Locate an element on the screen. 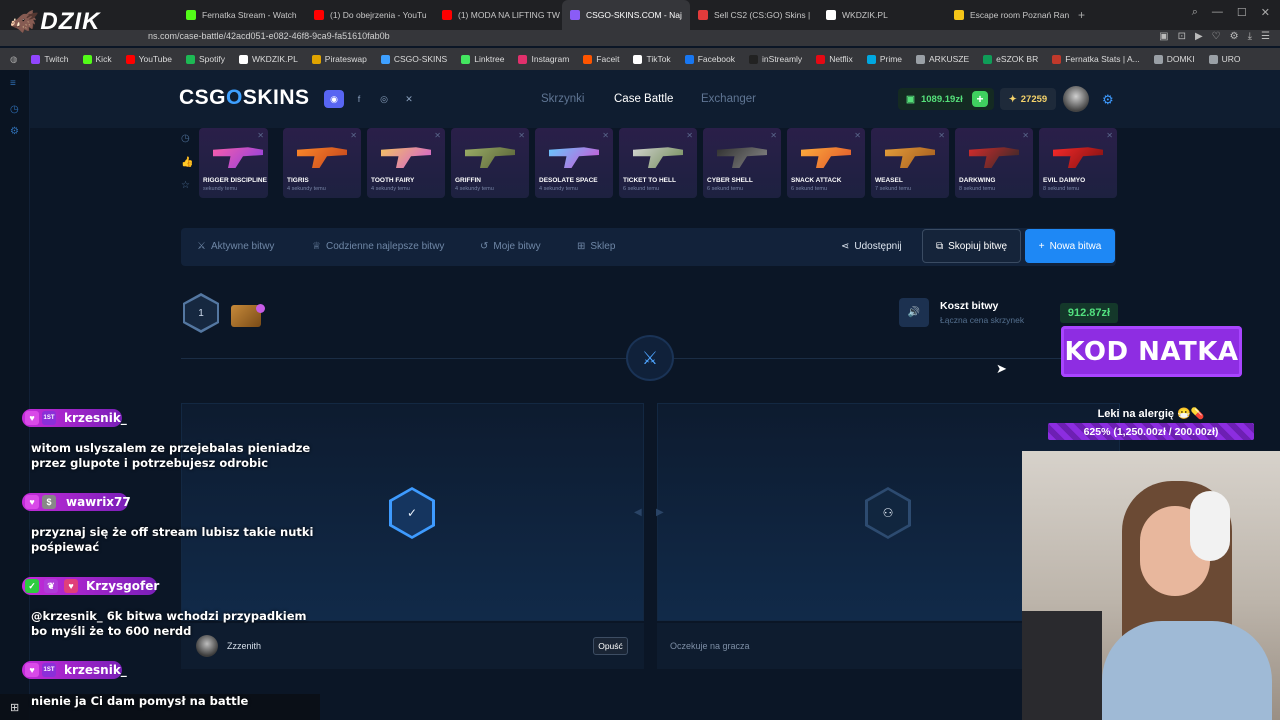  my-battles-link: ↺ Moje bitwy is located at coordinates (510, 246).